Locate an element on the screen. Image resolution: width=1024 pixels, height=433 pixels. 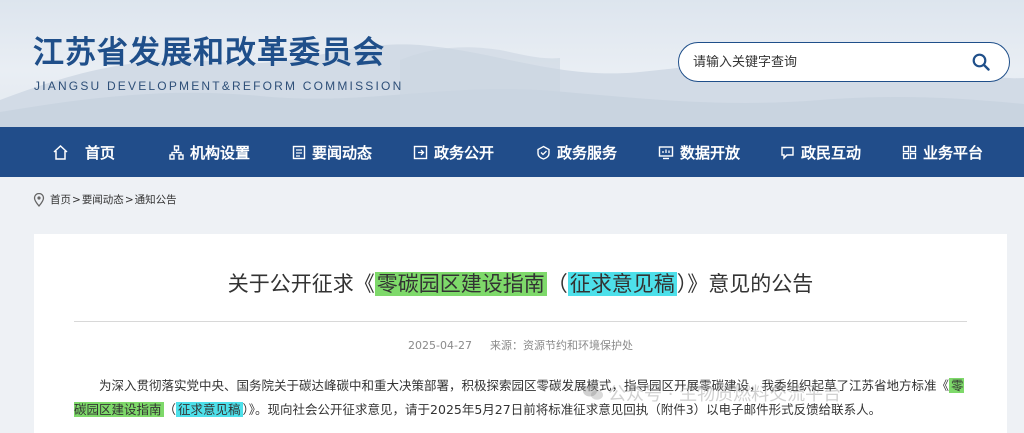
search-box is located at coordinates (844, 62).